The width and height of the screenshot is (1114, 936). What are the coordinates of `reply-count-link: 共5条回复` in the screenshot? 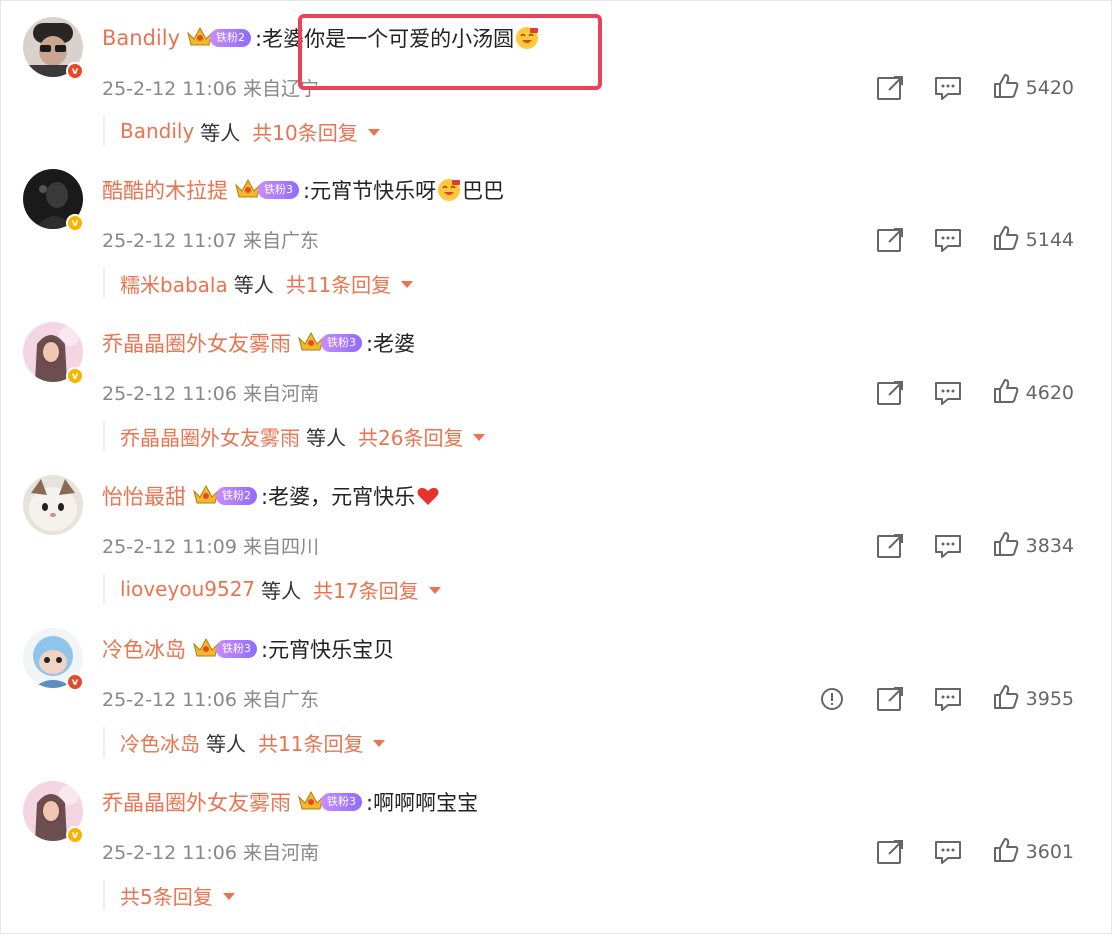 It's located at (166, 895).